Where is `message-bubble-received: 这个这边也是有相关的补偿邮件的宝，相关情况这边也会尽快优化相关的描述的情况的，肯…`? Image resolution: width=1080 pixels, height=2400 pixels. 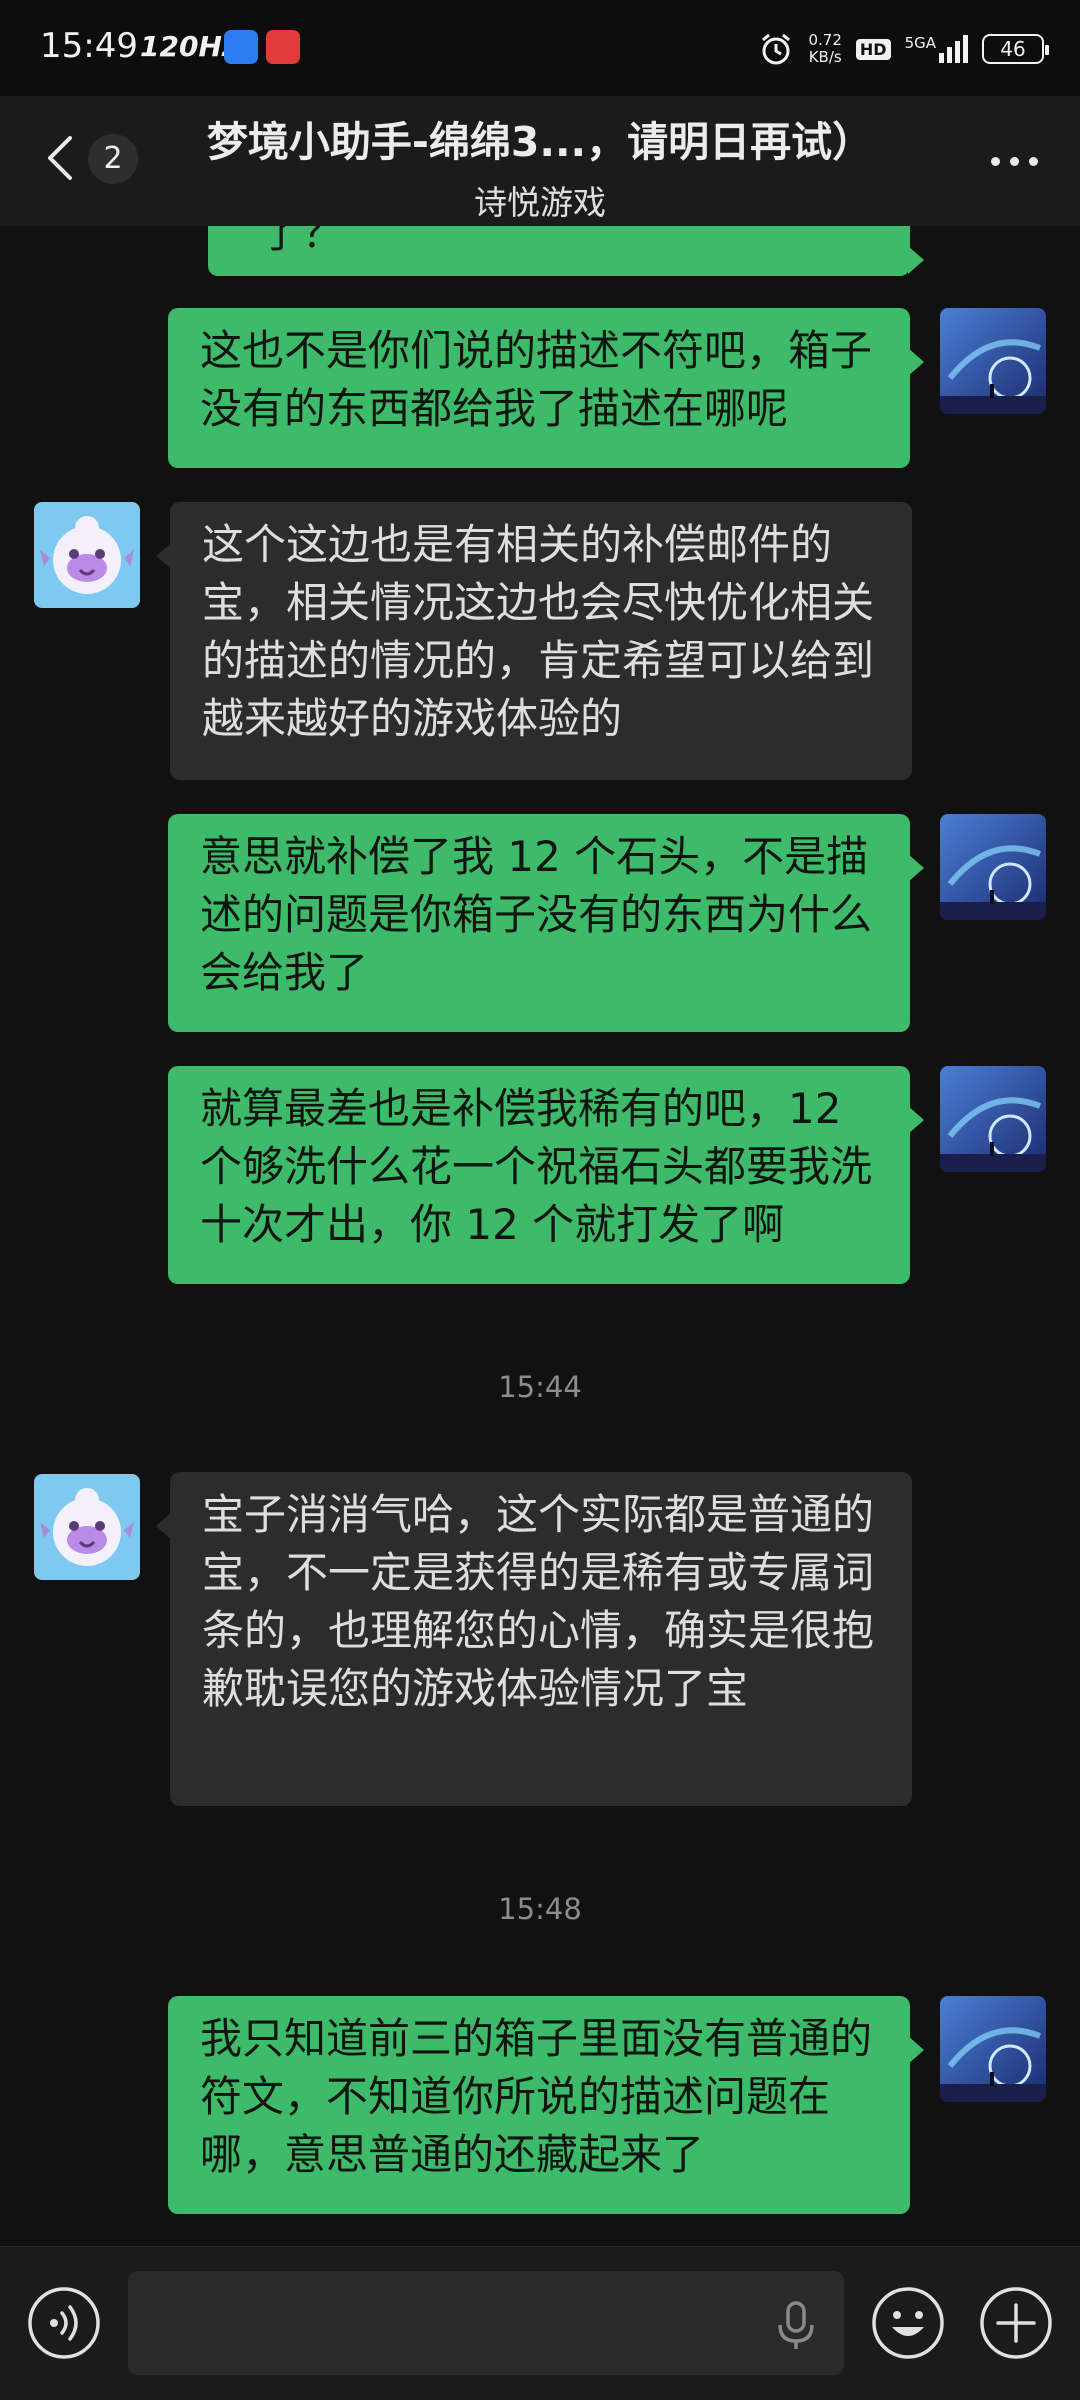 message-bubble-received: 这个这边也是有相关的补偿邮件的宝，相关情况这边也会尽快优化相关的描述的情况的，肯… is located at coordinates (534, 641).